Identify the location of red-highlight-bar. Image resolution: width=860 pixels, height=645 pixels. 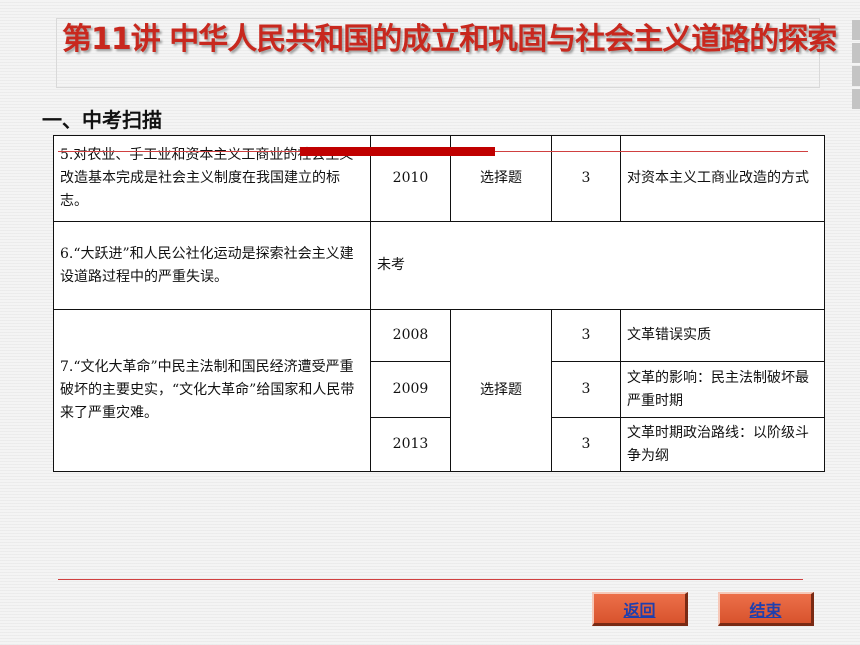
(397, 151).